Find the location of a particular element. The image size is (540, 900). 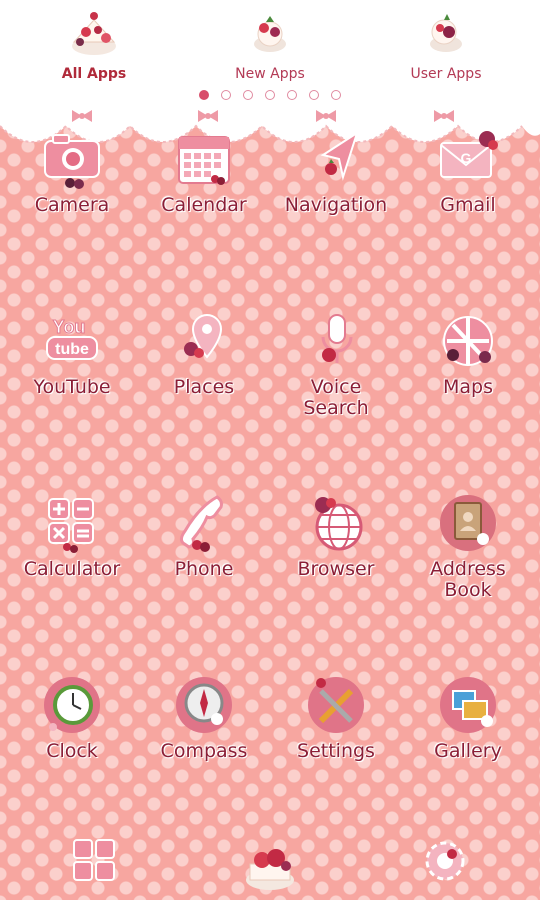

tab-user-apps: User Apps is located at coordinates (446, 48).